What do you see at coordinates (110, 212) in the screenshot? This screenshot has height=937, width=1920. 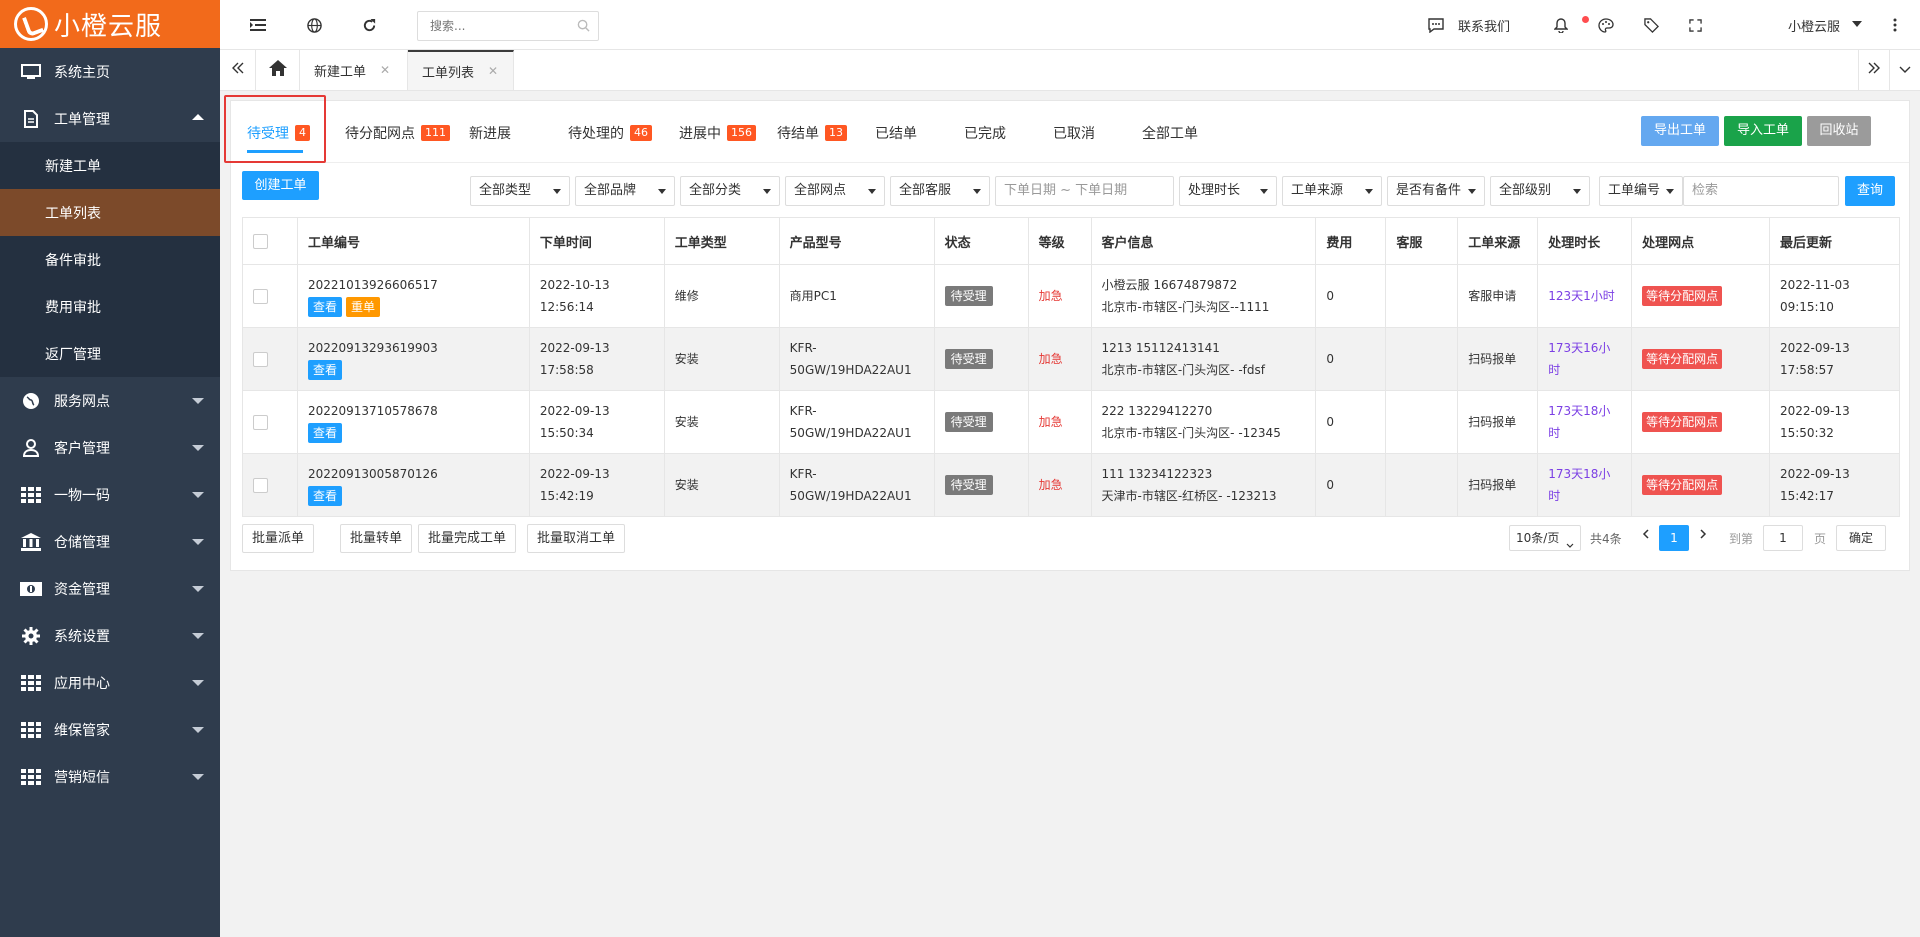 I see `sidebar-subitem-order-list: 工单列表` at bounding box center [110, 212].